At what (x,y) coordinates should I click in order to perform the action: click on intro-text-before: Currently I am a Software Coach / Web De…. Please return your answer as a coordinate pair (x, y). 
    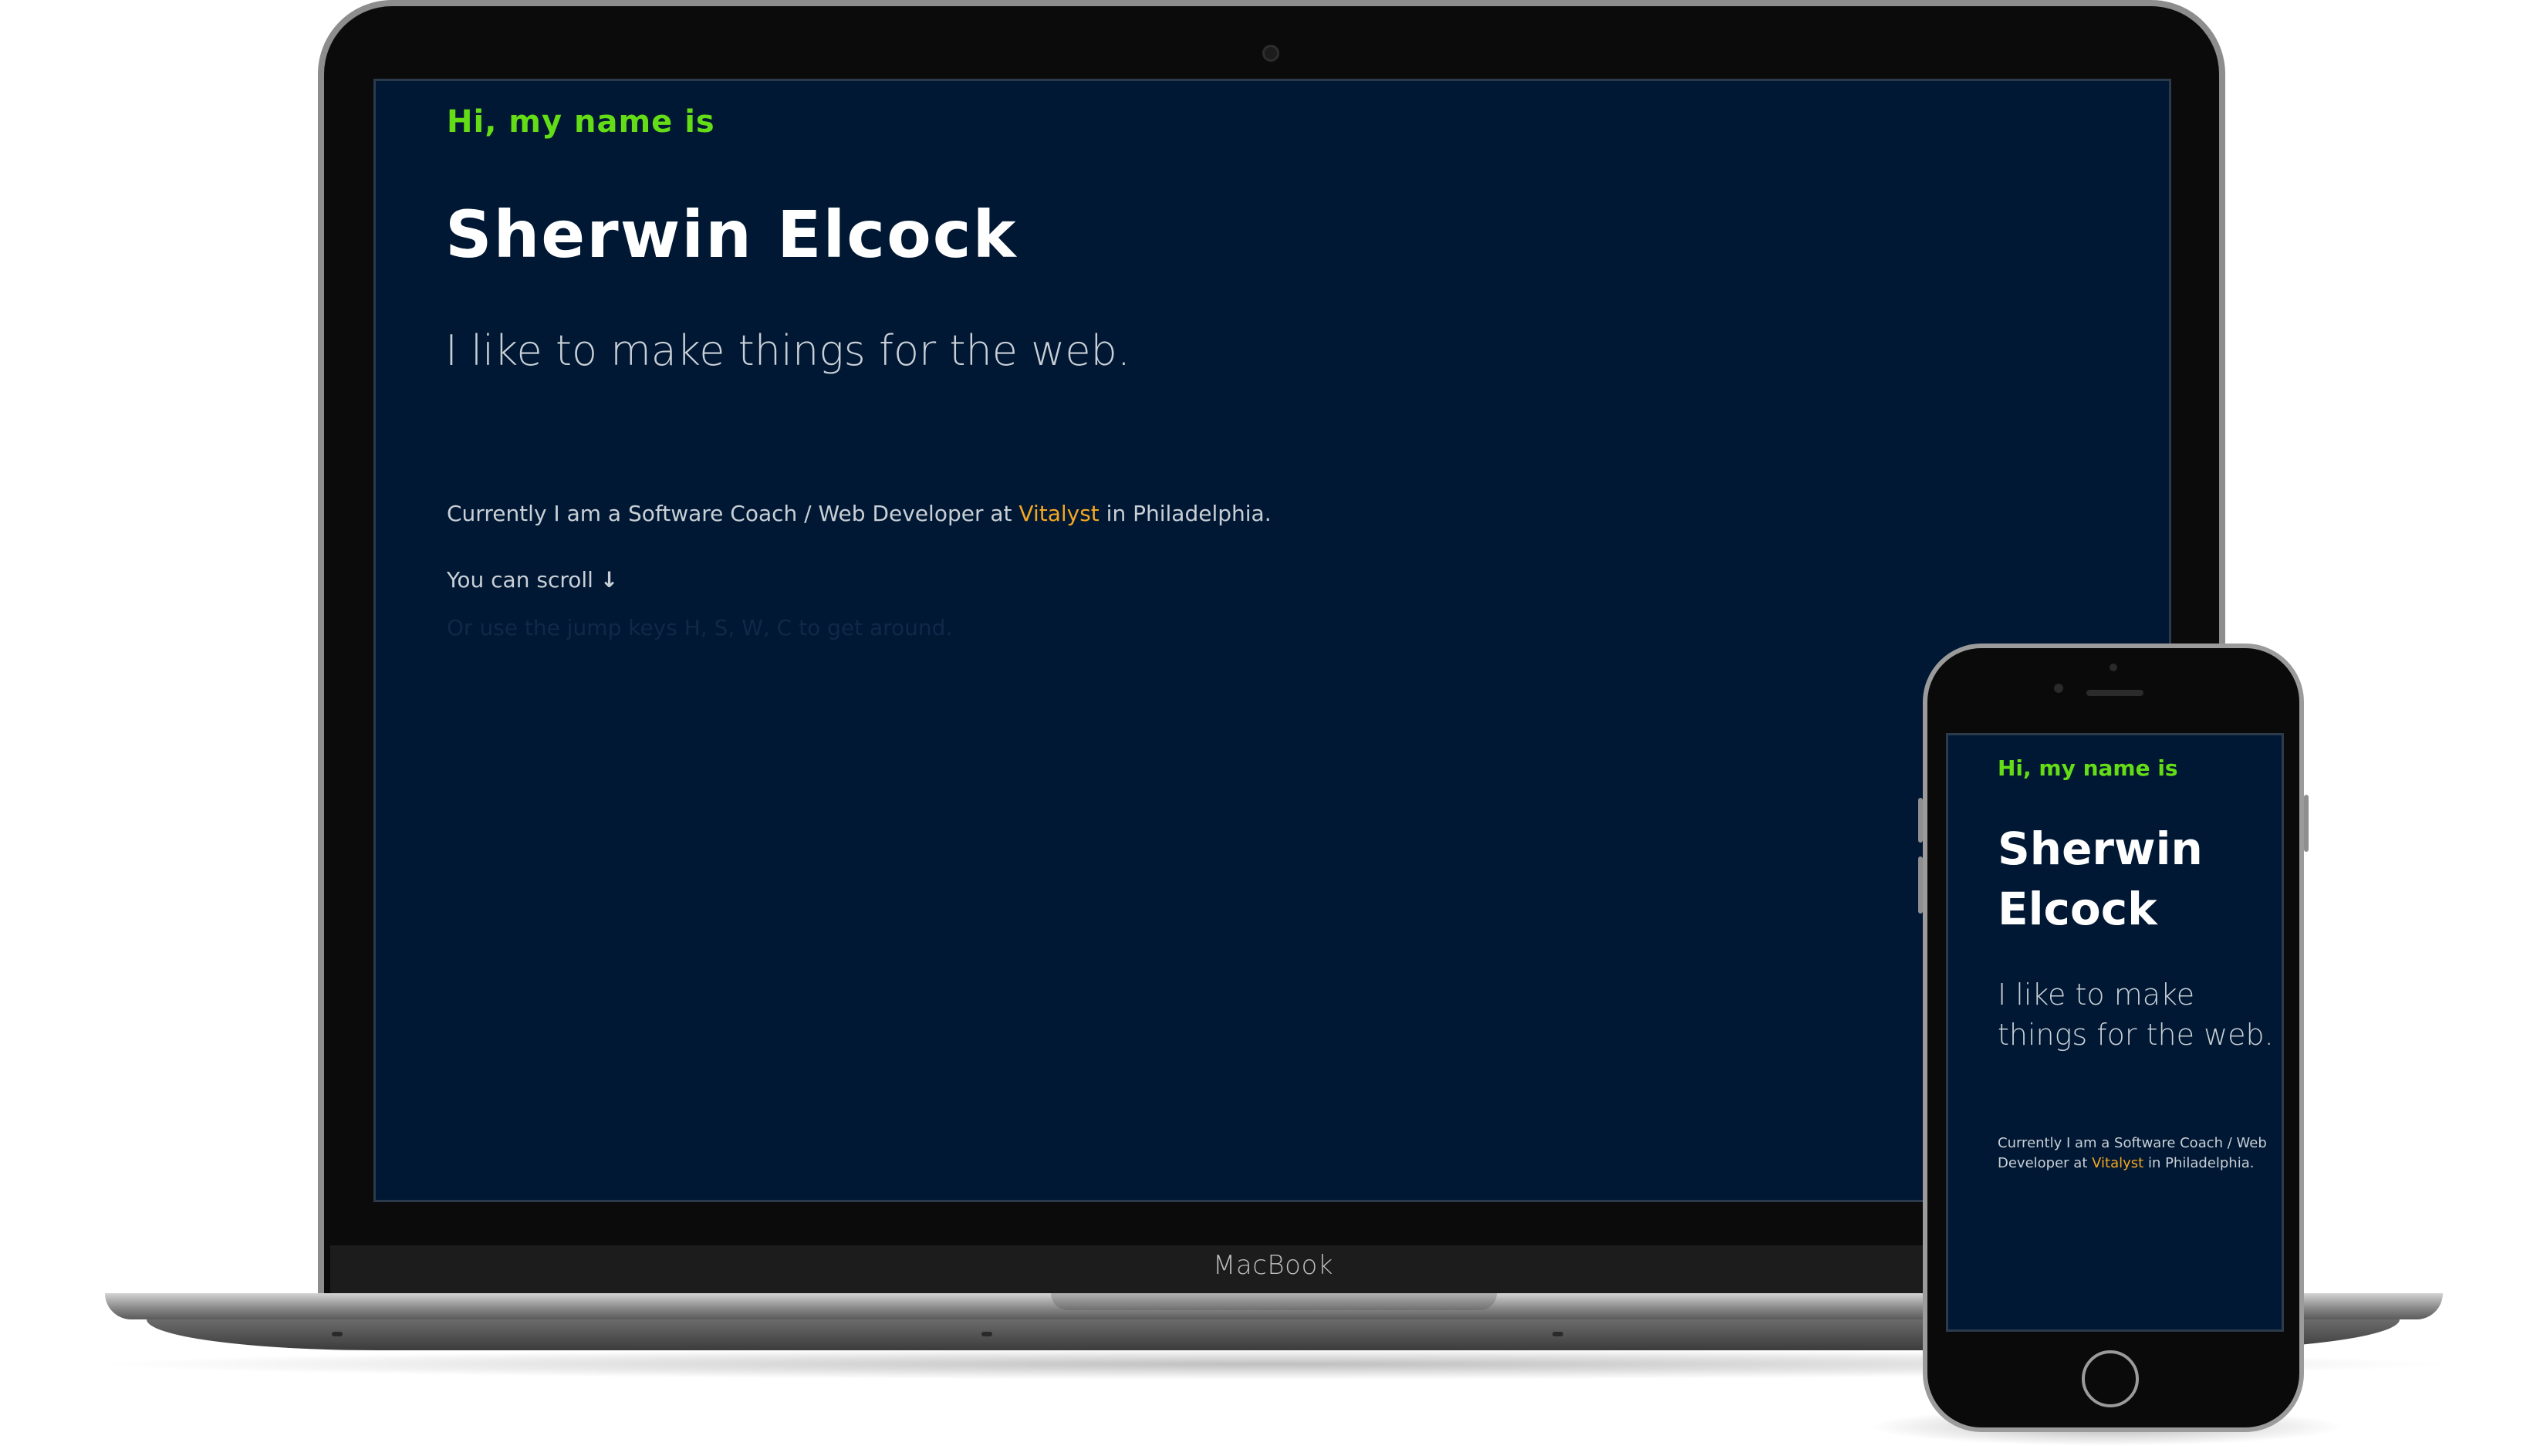
    Looking at the image, I should click on (733, 513).